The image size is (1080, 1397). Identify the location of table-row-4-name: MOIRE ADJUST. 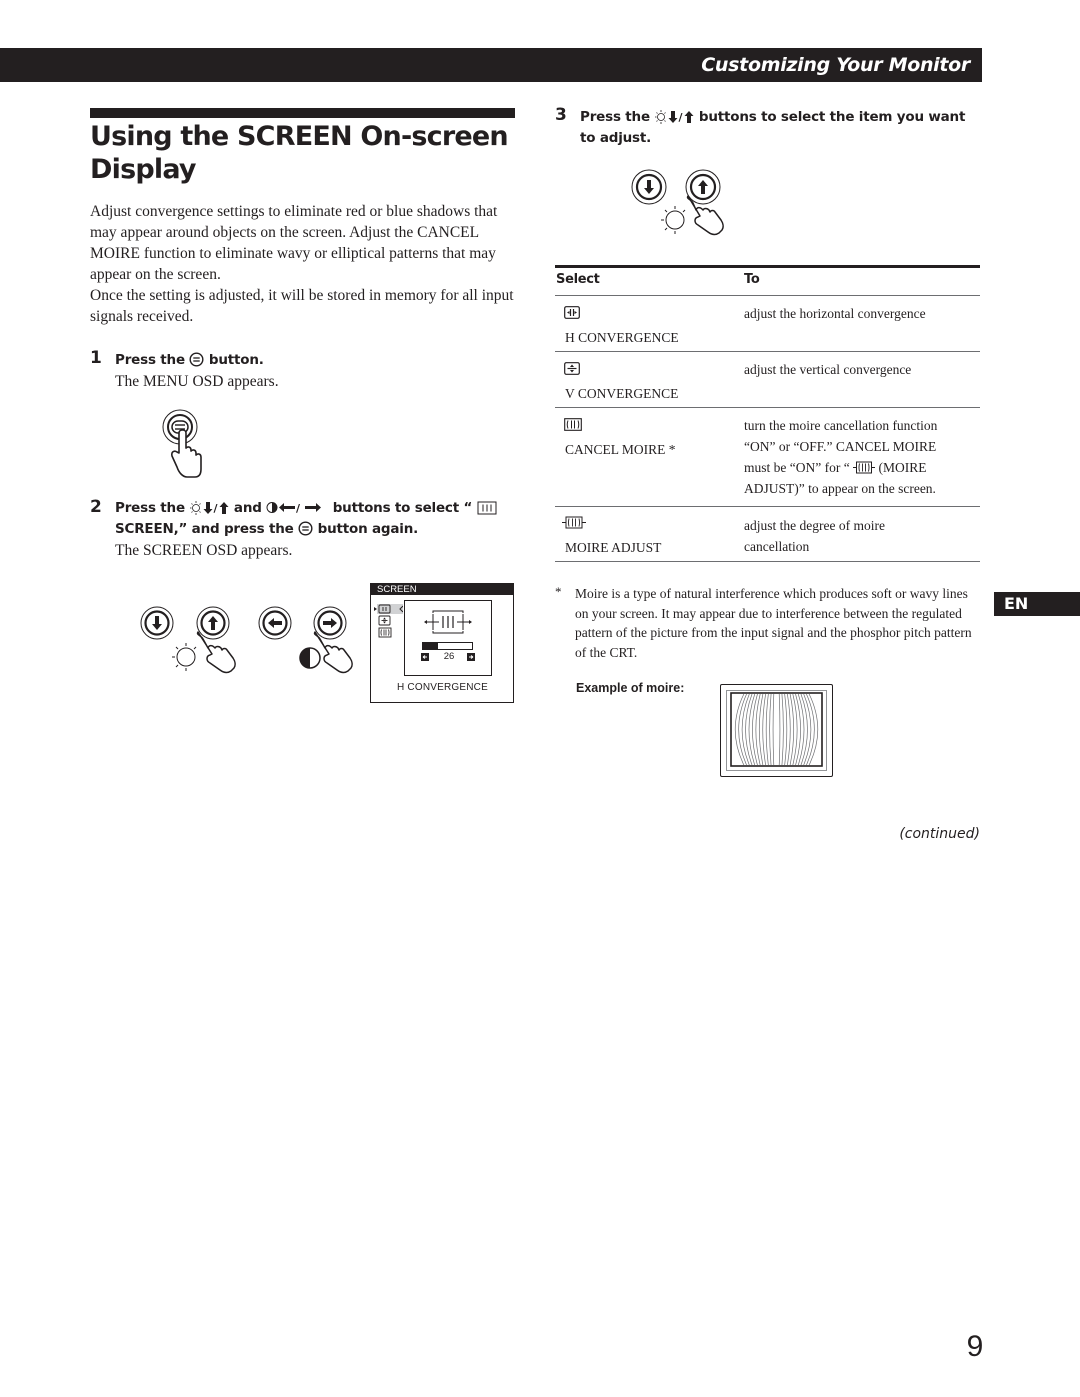
(613, 547).